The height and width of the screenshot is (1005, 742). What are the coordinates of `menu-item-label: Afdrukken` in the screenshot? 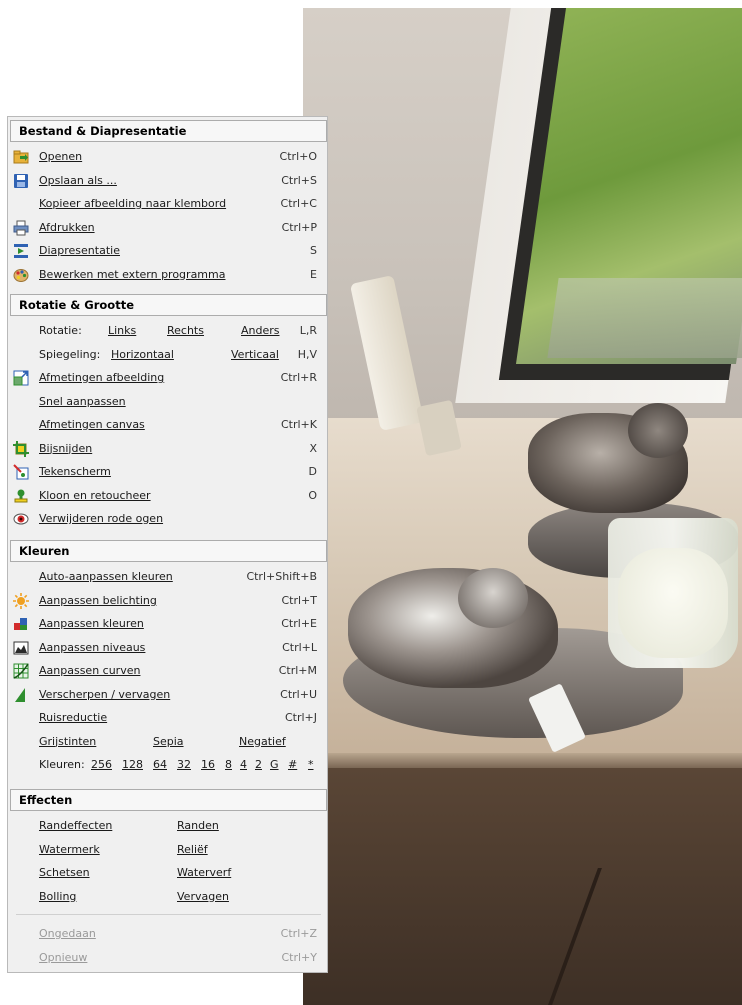 It's located at (67, 227).